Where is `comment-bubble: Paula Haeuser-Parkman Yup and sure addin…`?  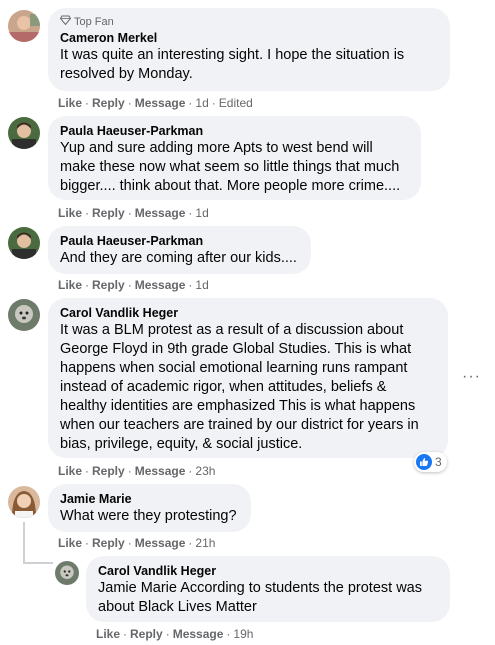 comment-bubble: Paula Haeuser-Parkman Yup and sure addin… is located at coordinates (234, 158).